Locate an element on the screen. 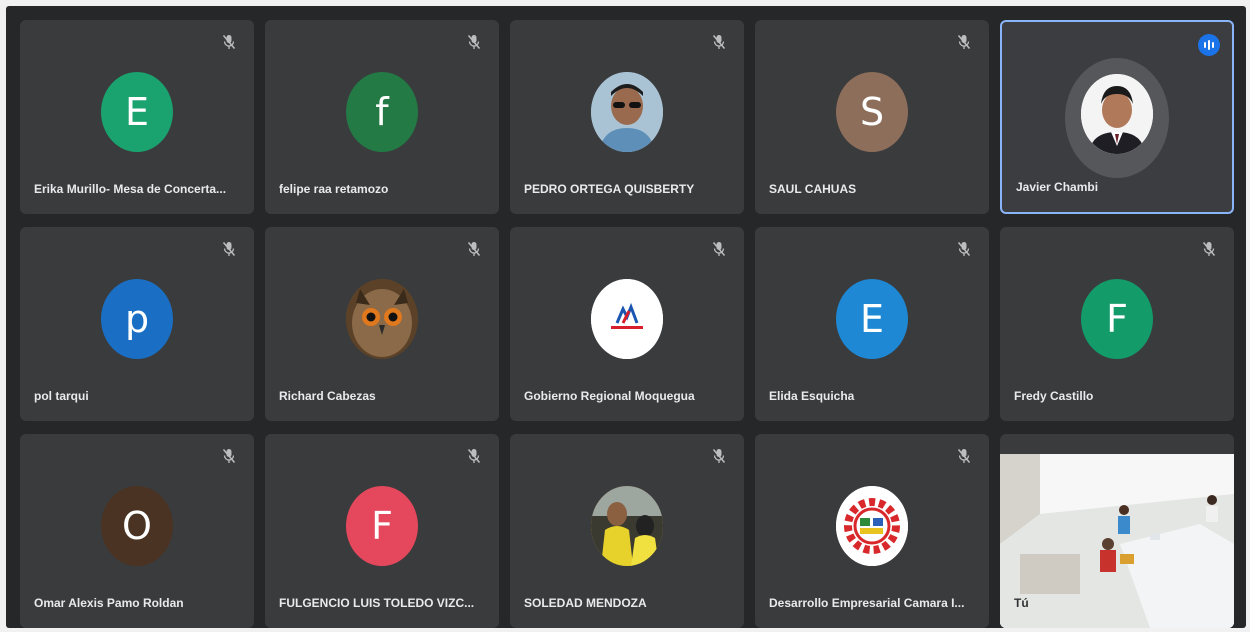  participant-tile-elida-esquicha: E Elida Esquicha is located at coordinates (872, 324).